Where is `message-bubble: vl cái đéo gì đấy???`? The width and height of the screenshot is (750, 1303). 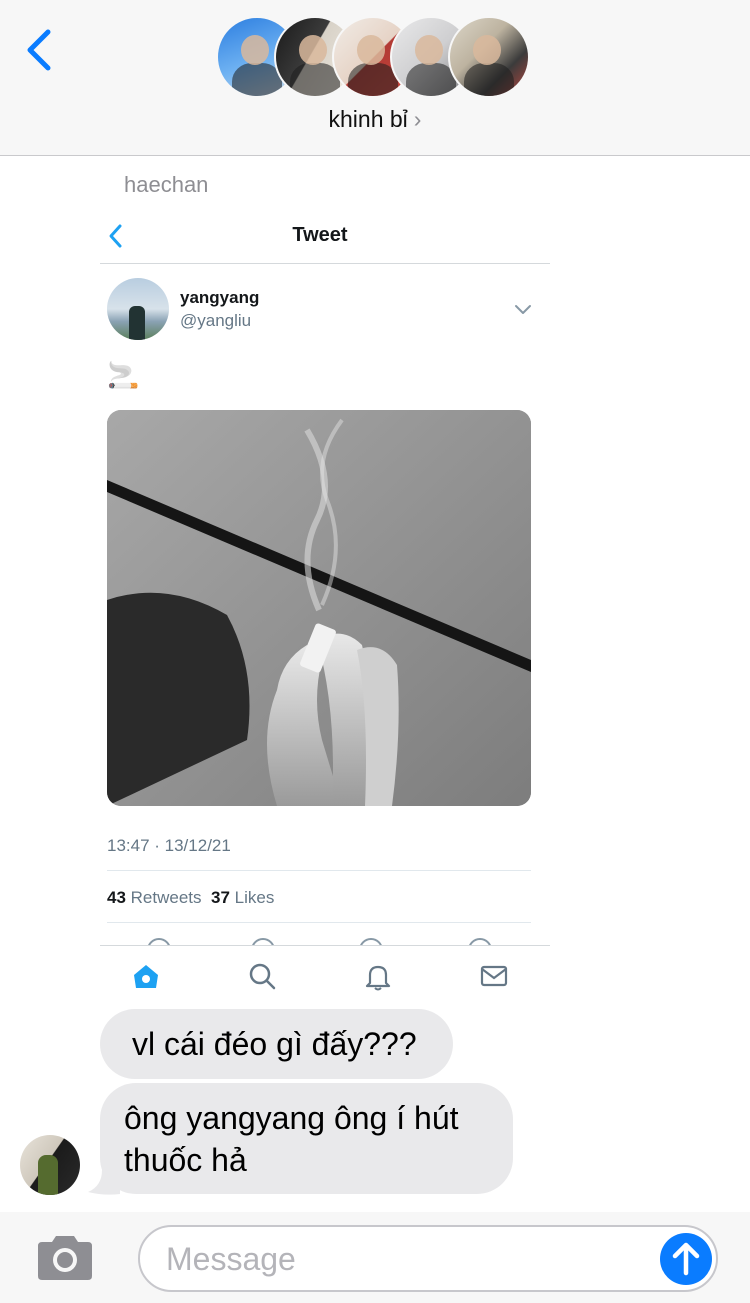
message-bubble: vl cái đéo gì đấy??? is located at coordinates (276, 1044).